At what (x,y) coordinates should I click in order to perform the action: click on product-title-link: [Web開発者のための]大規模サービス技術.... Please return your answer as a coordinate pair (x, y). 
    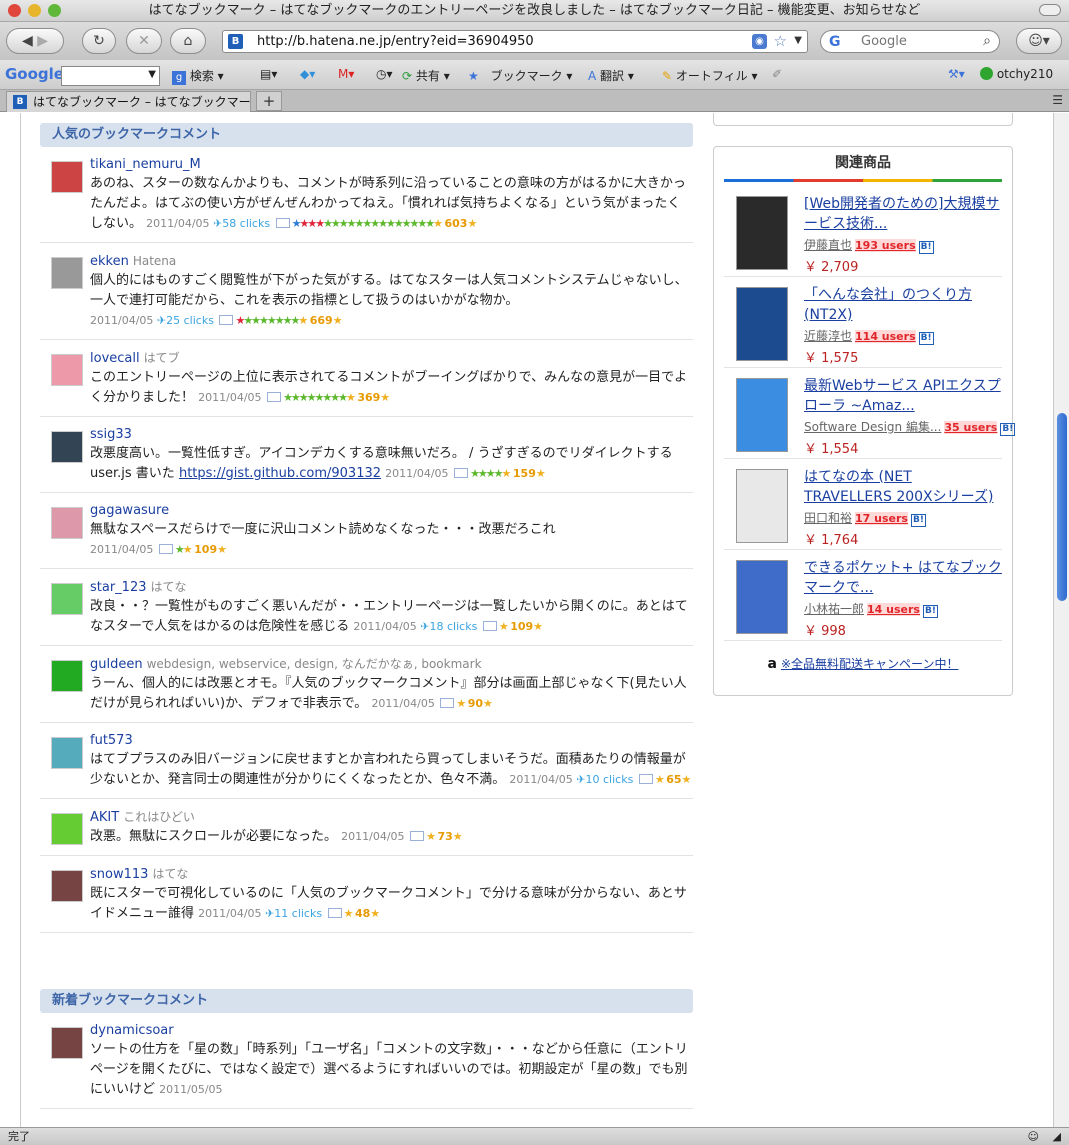
    Looking at the image, I should click on (904, 214).